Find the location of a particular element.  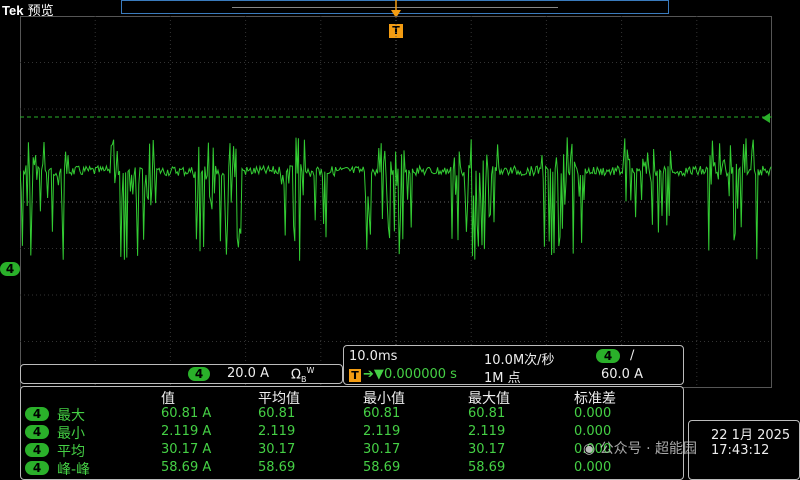

measurement-label: 最小 is located at coordinates (71, 434).